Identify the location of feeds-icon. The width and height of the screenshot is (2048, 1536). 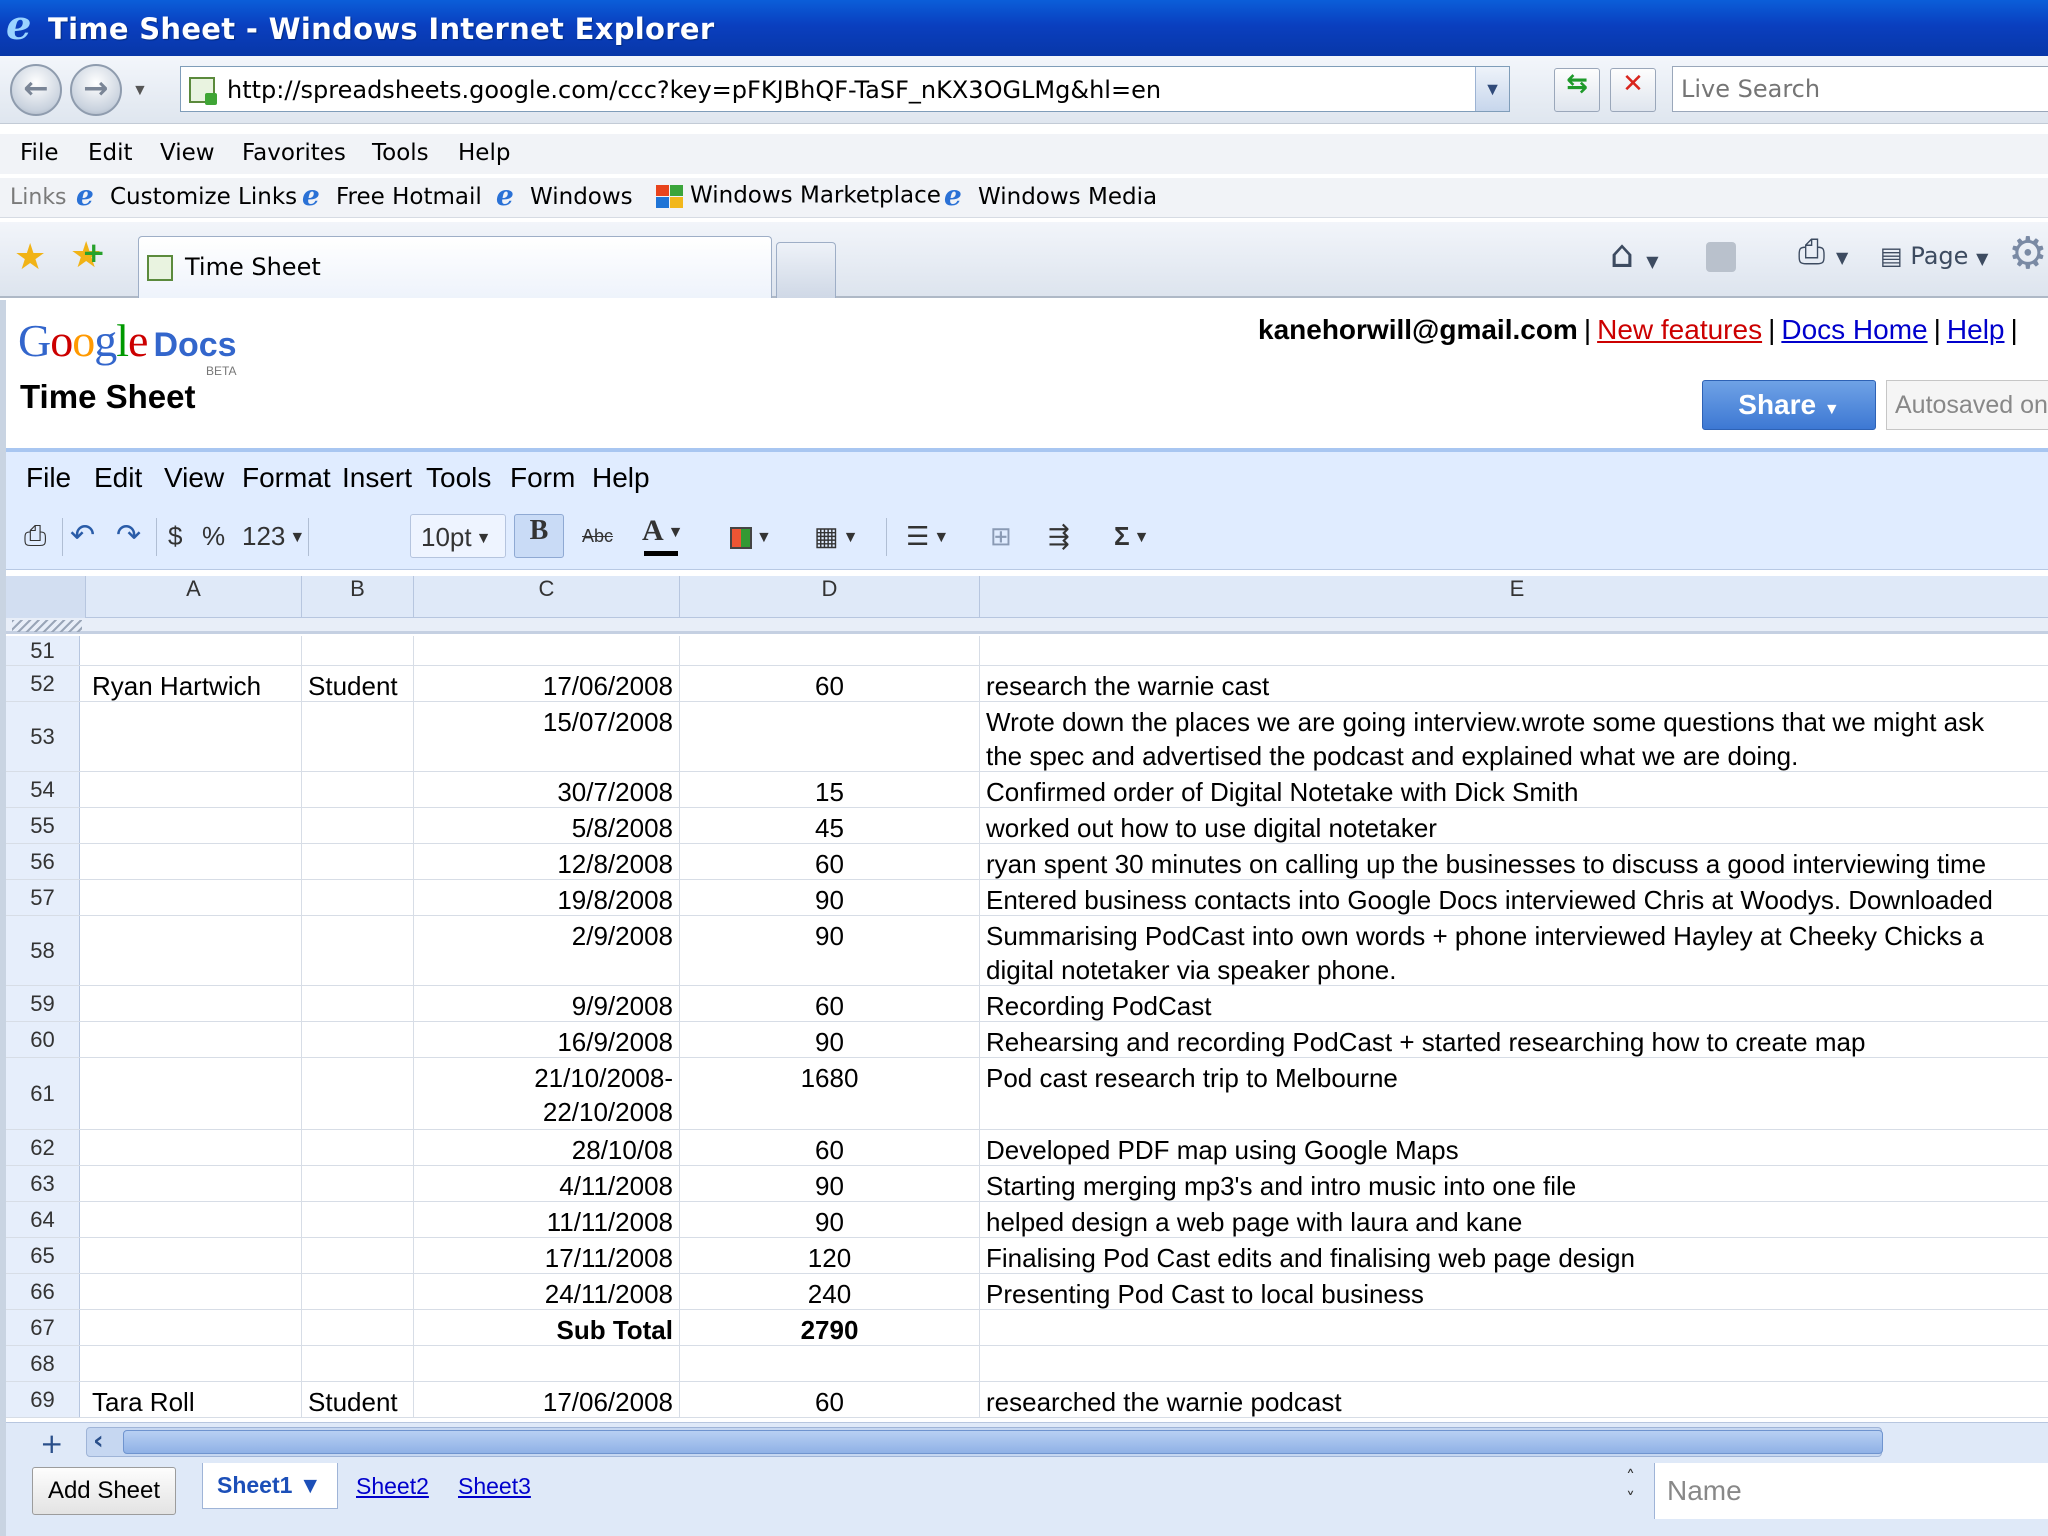
(1721, 257).